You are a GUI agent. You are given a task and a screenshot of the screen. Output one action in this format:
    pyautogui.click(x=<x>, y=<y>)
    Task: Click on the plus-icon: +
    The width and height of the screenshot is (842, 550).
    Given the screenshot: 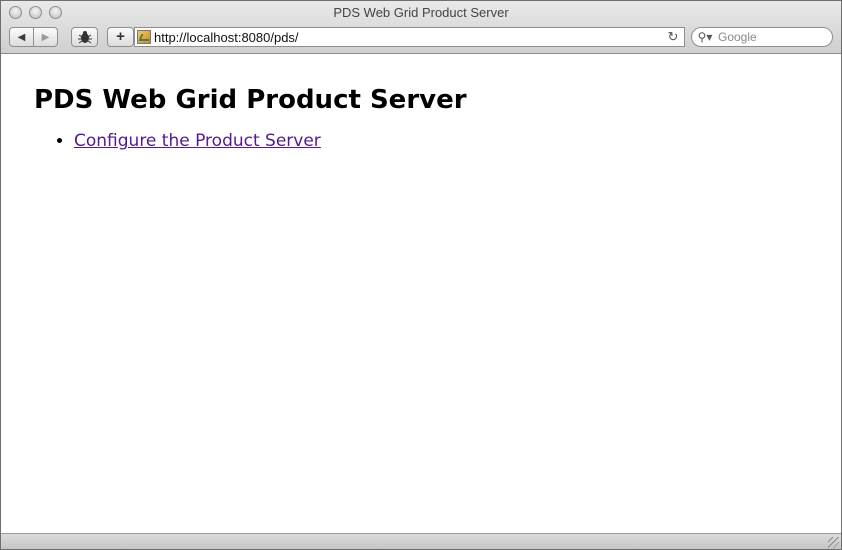 What is the action you would take?
    pyautogui.click(x=120, y=36)
    